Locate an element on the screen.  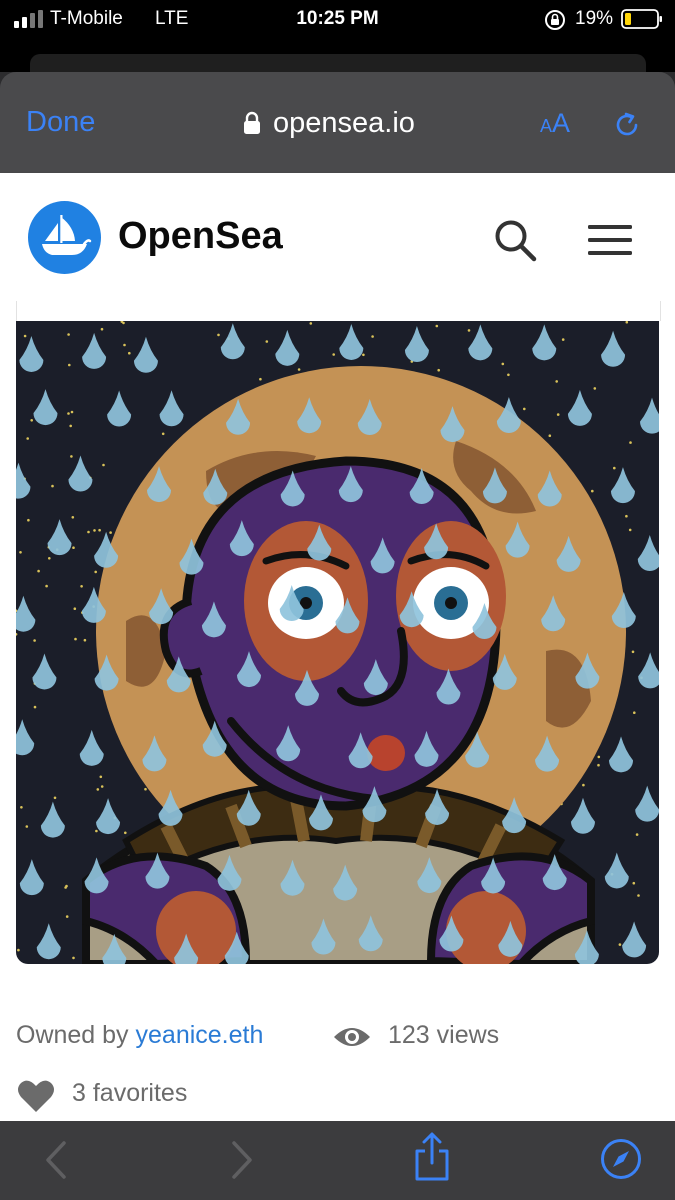
browser-top-bar: Done opensea.io AA is located at coordinates (337, 122).